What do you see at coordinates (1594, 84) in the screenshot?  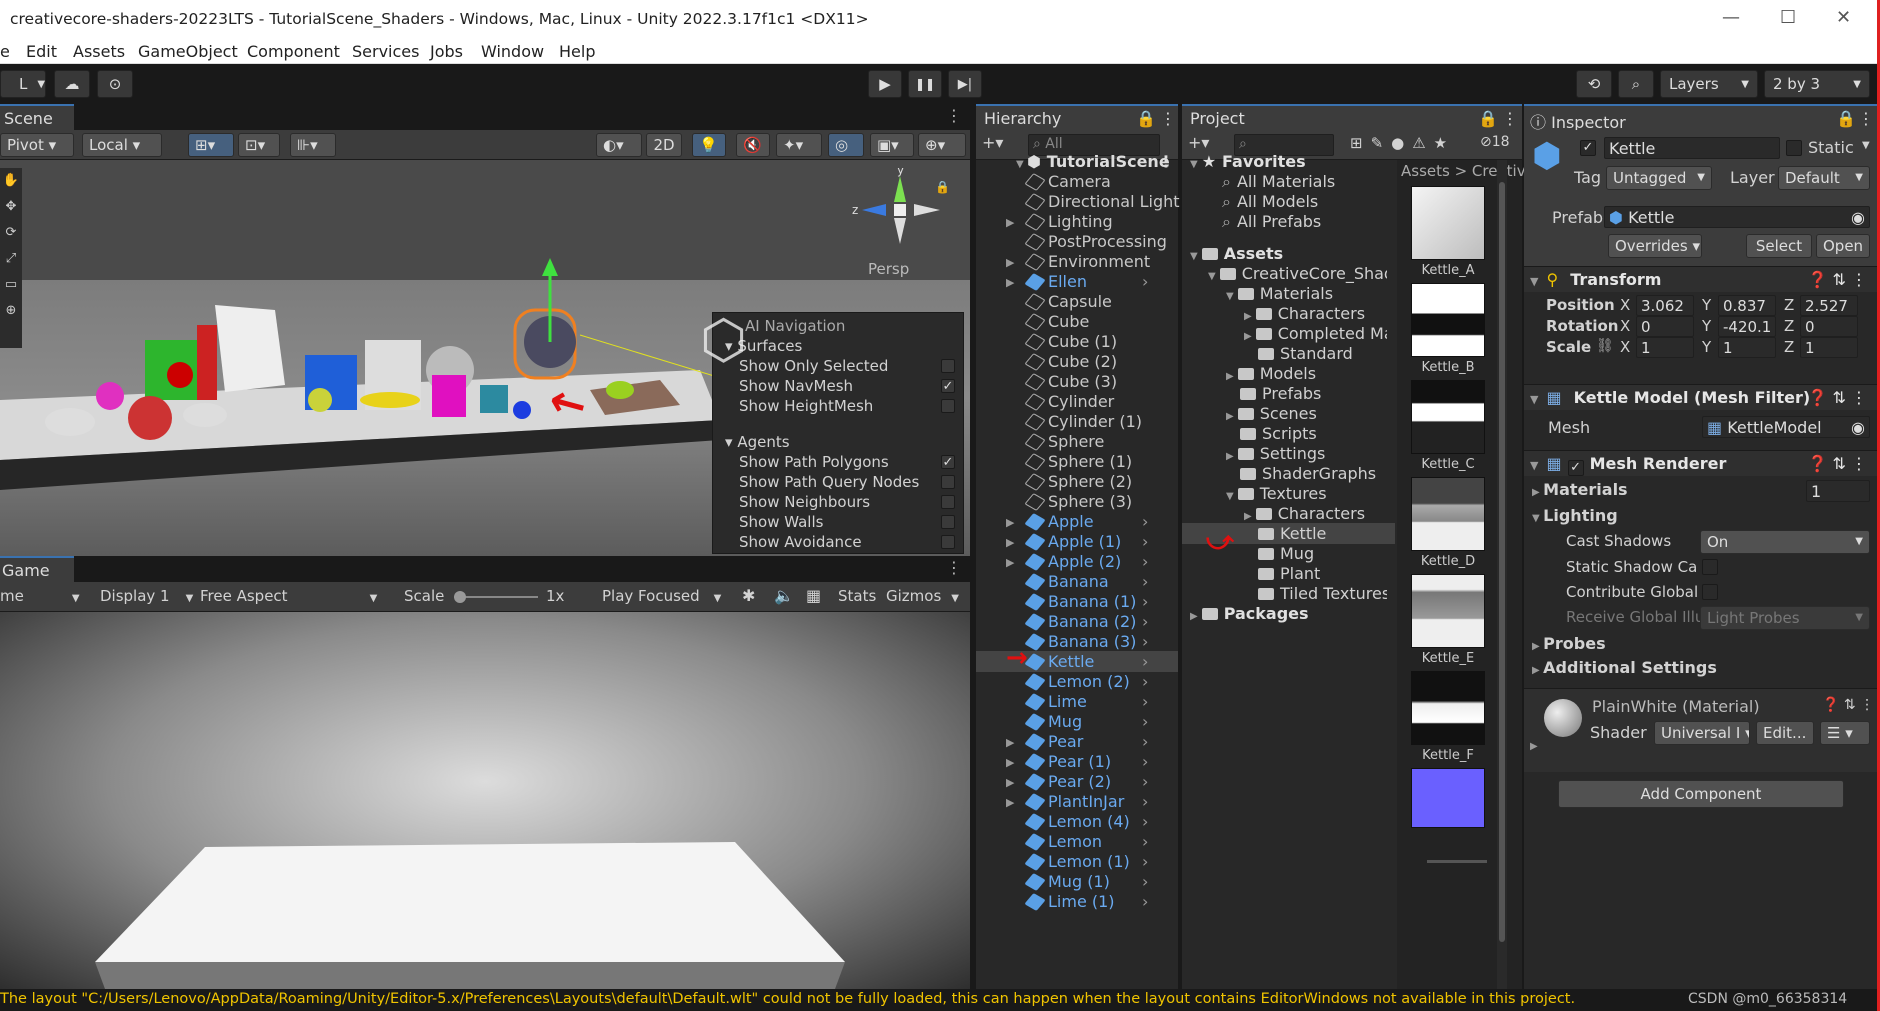 I see `history-icon: ⟲` at bounding box center [1594, 84].